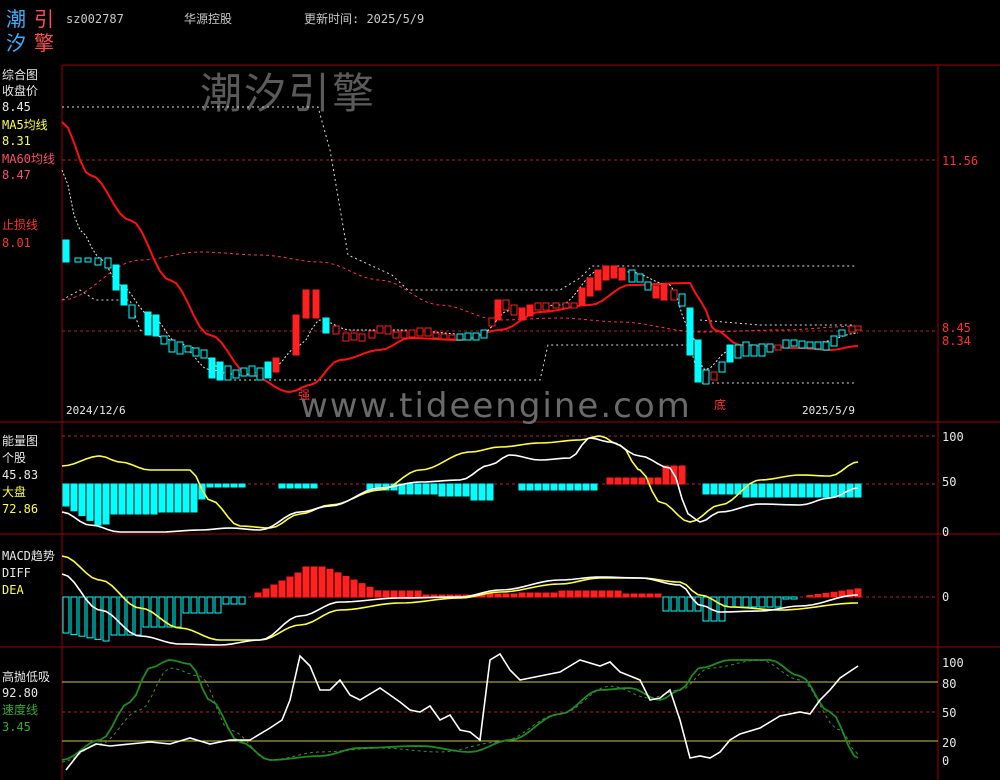  I want to click on price-tick: 8.34, so click(956, 341).